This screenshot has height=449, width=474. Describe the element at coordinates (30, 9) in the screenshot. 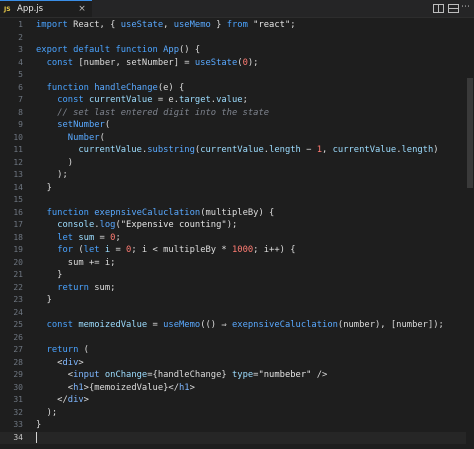

I see `tab-label: App.js` at that location.